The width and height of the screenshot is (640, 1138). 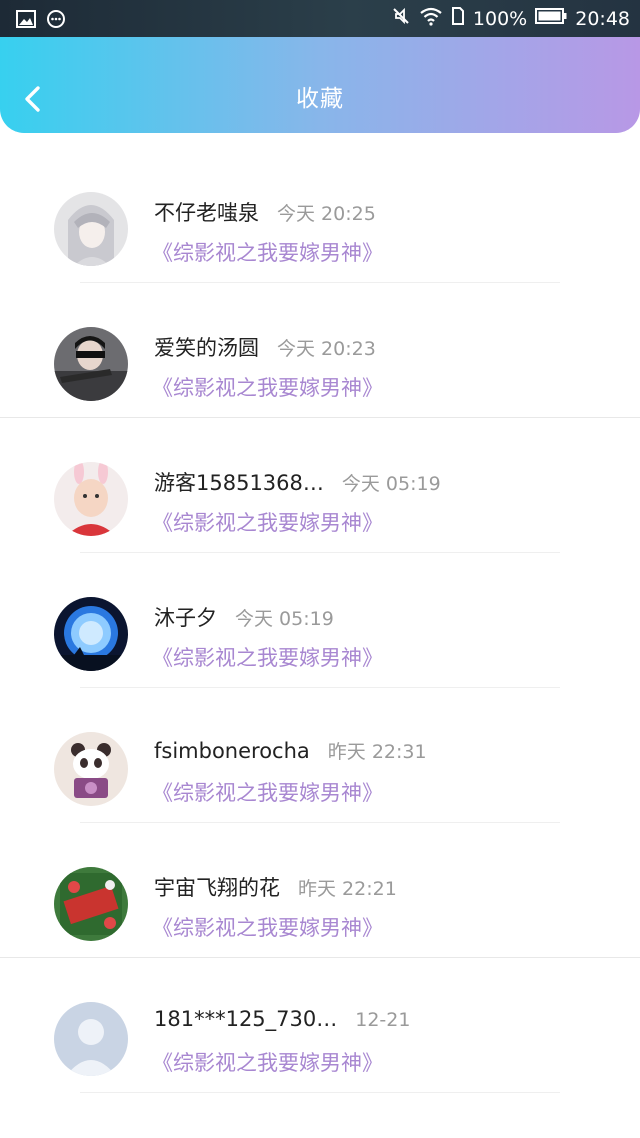 I want to click on list-item: fsimbonerocha 昨天 22:31 《综影视之我要嫁男神》, so click(x=320, y=755).